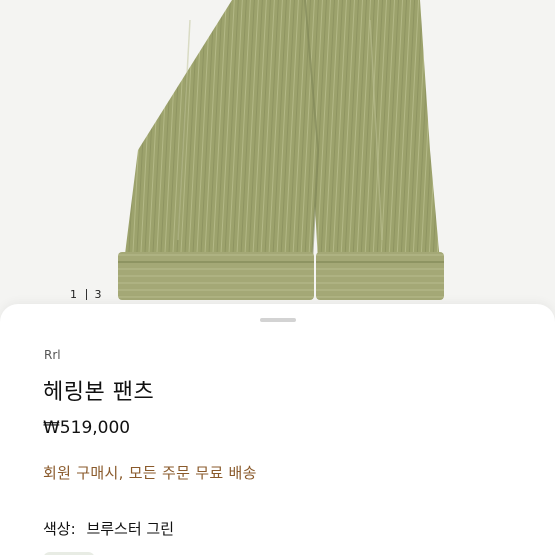 The width and height of the screenshot is (555, 555). I want to click on product-price: ₩519,000, so click(87, 428).